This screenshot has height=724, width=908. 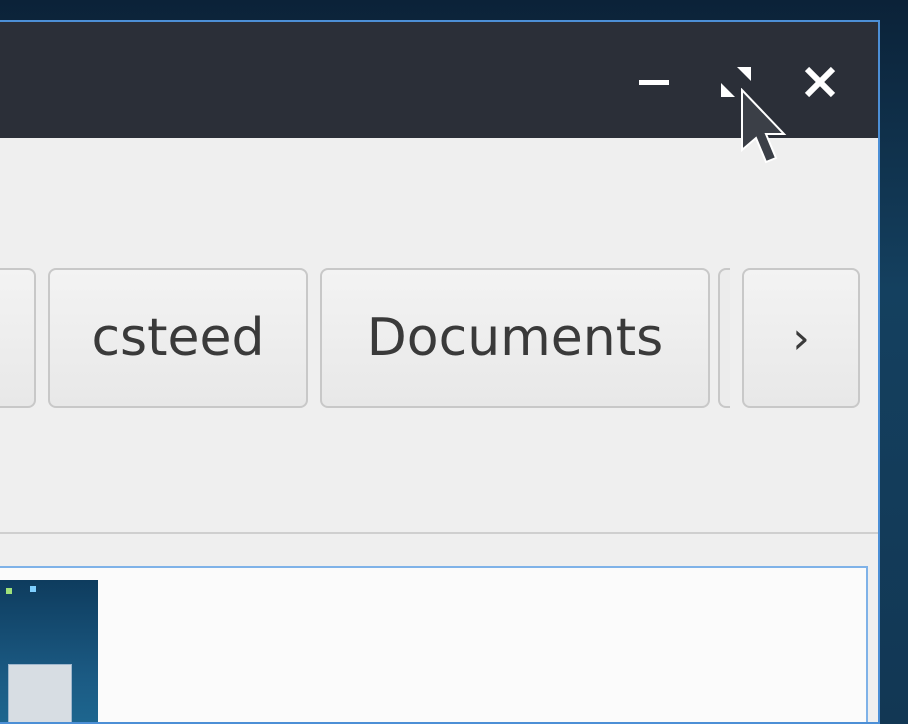 I want to click on minimize-icon, so click(x=654, y=82).